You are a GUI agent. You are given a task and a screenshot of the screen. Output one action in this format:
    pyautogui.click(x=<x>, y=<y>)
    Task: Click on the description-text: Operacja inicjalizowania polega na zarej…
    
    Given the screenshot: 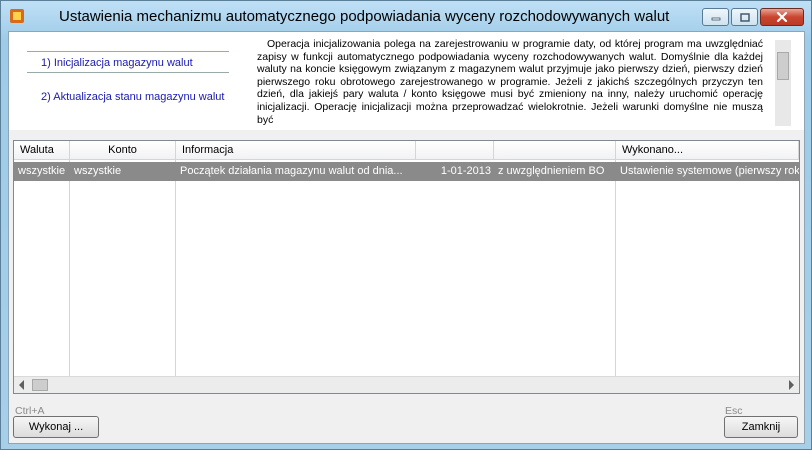 What is the action you would take?
    pyautogui.click(x=510, y=82)
    